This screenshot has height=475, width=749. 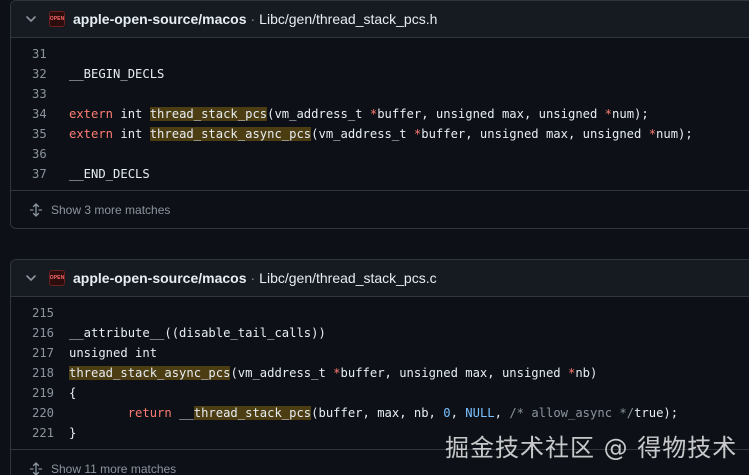 I want to click on code-token: return, so click(x=149, y=413).